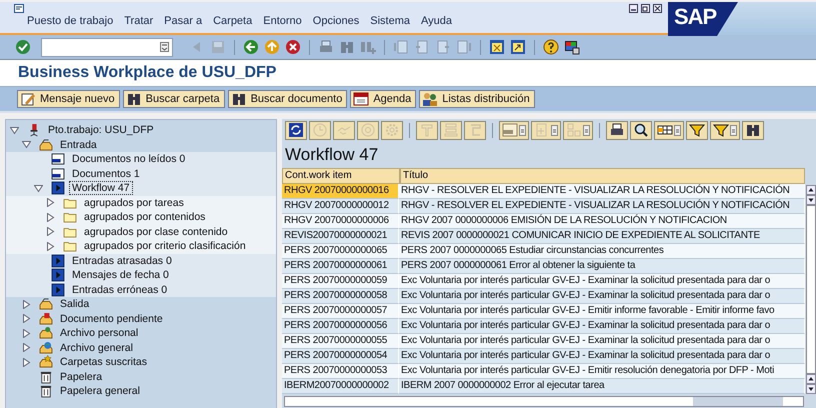 This screenshot has width=816, height=408. What do you see at coordinates (46, 377) in the screenshot?
I see `trash-icon` at bounding box center [46, 377].